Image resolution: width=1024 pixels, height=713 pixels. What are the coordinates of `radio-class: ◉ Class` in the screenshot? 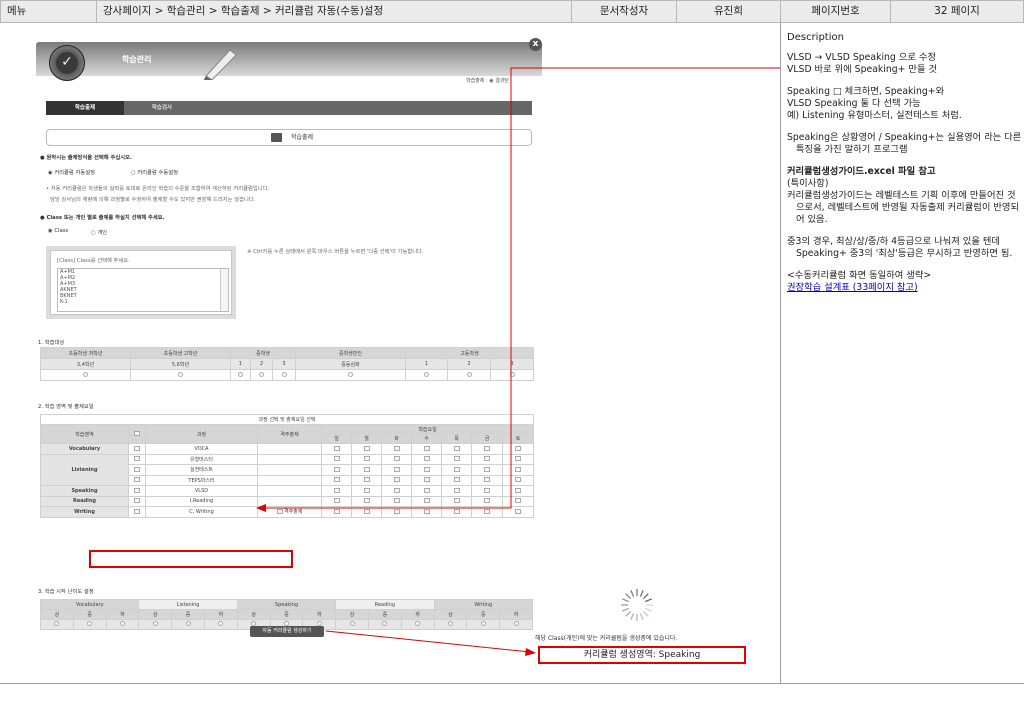 It's located at (58, 231).